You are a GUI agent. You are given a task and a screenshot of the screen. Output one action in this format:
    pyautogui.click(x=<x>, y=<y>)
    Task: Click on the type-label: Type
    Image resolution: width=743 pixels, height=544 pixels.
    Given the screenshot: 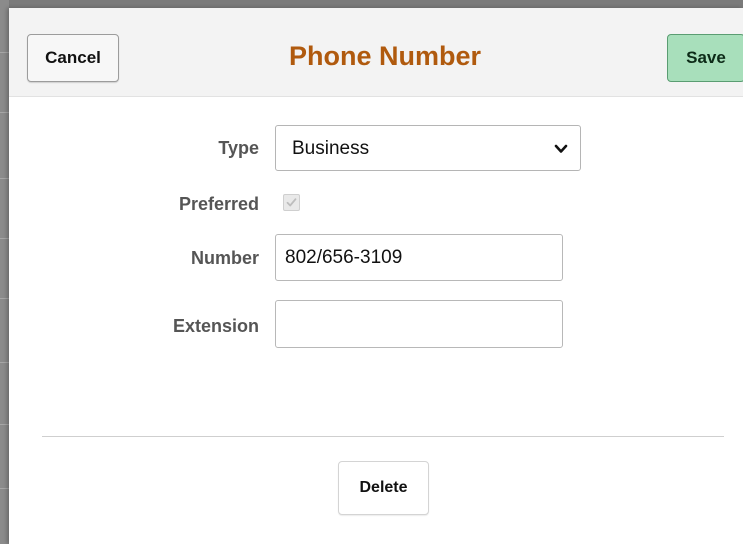 What is the action you would take?
    pyautogui.click(x=238, y=148)
    